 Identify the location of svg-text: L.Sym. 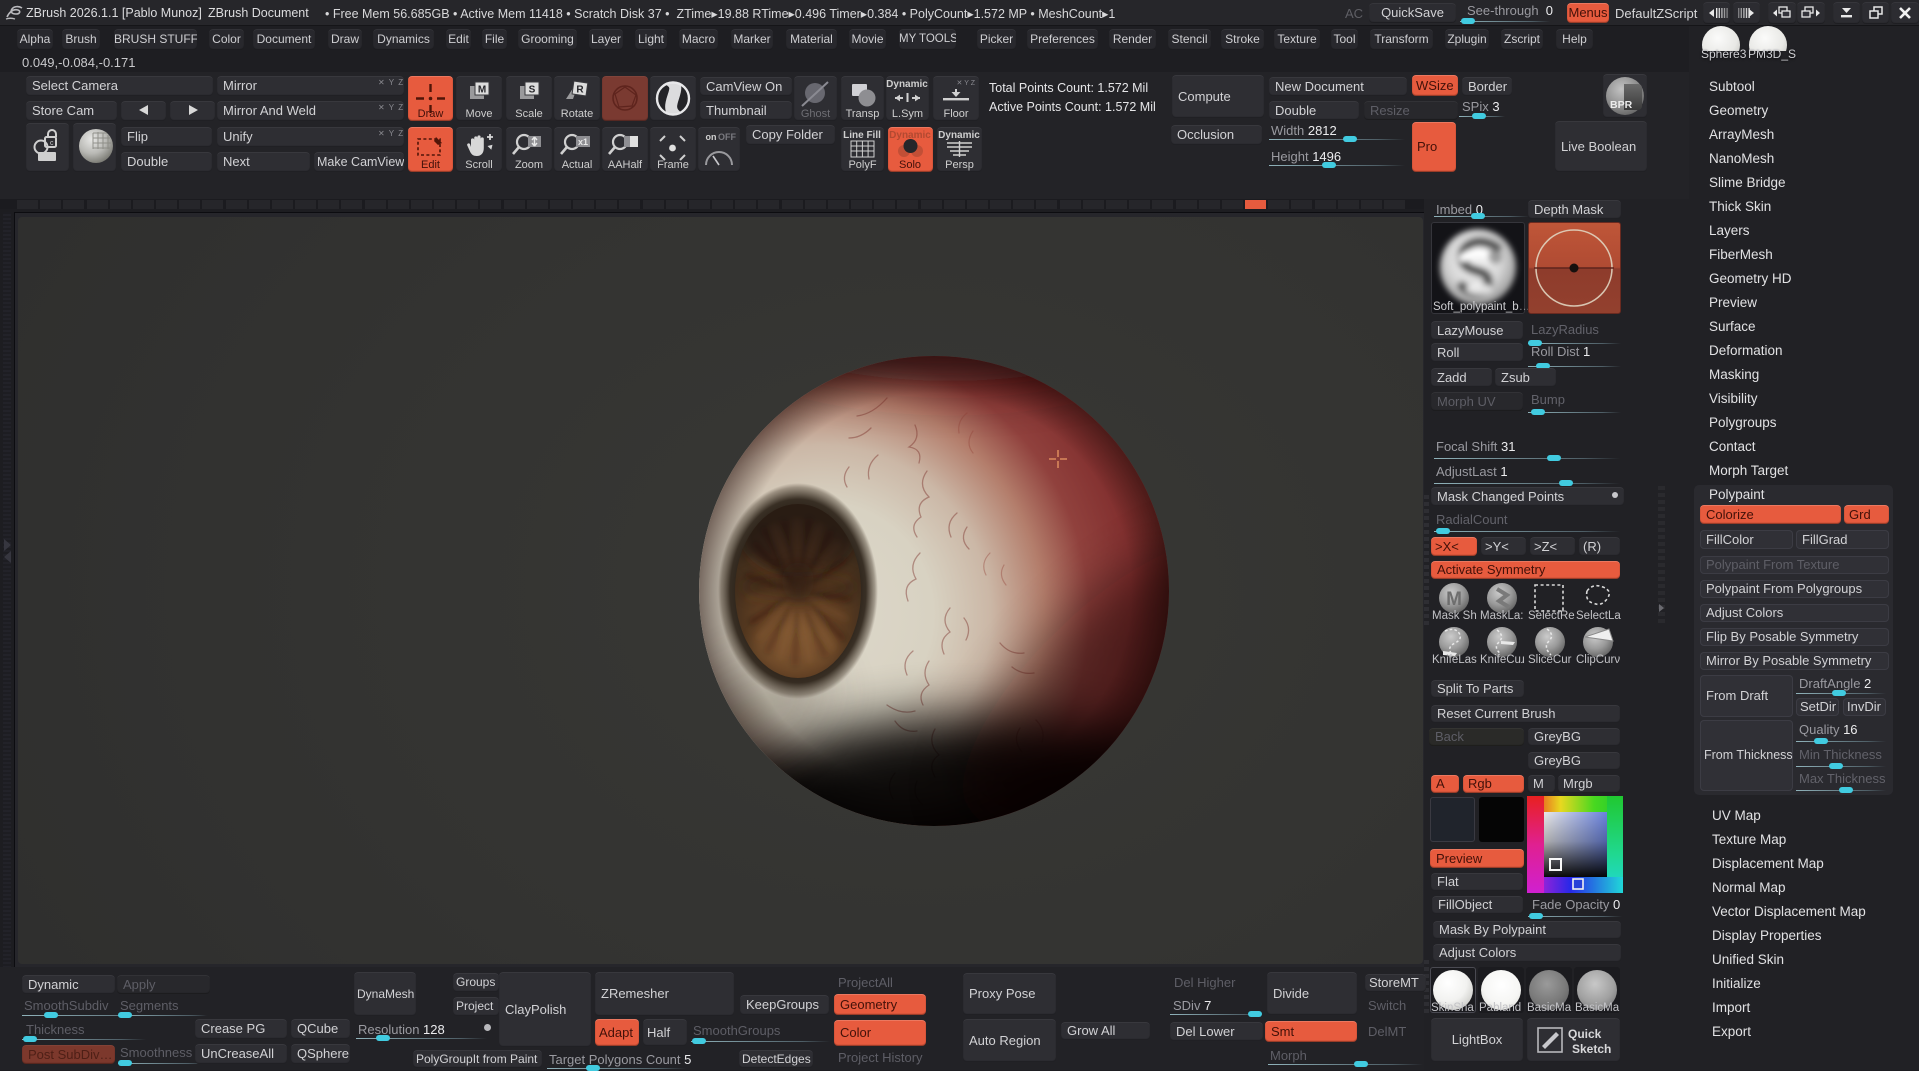
(907, 114).